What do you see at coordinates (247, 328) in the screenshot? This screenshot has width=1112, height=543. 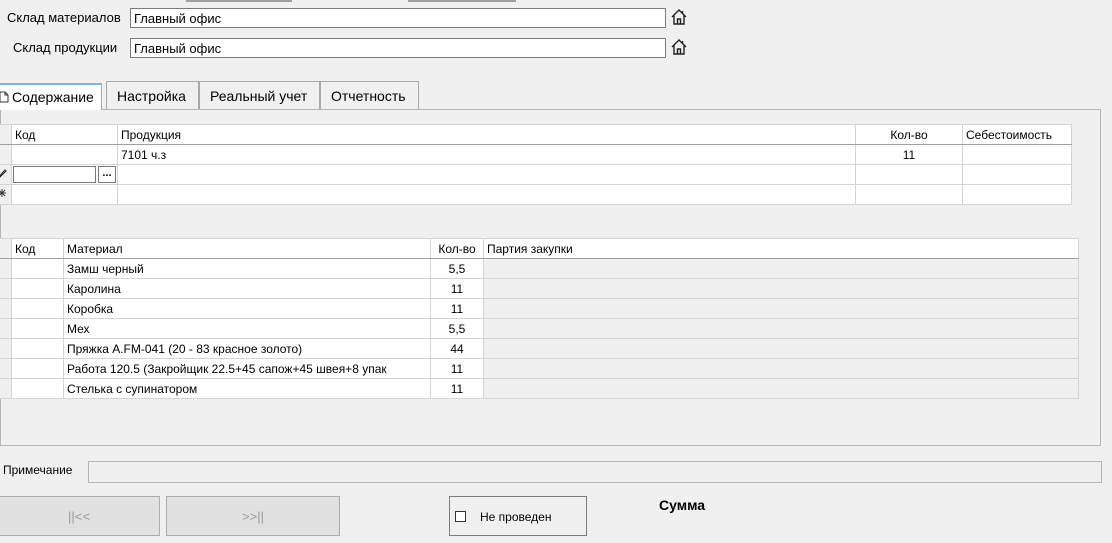 I see `cell-material: Мех` at bounding box center [247, 328].